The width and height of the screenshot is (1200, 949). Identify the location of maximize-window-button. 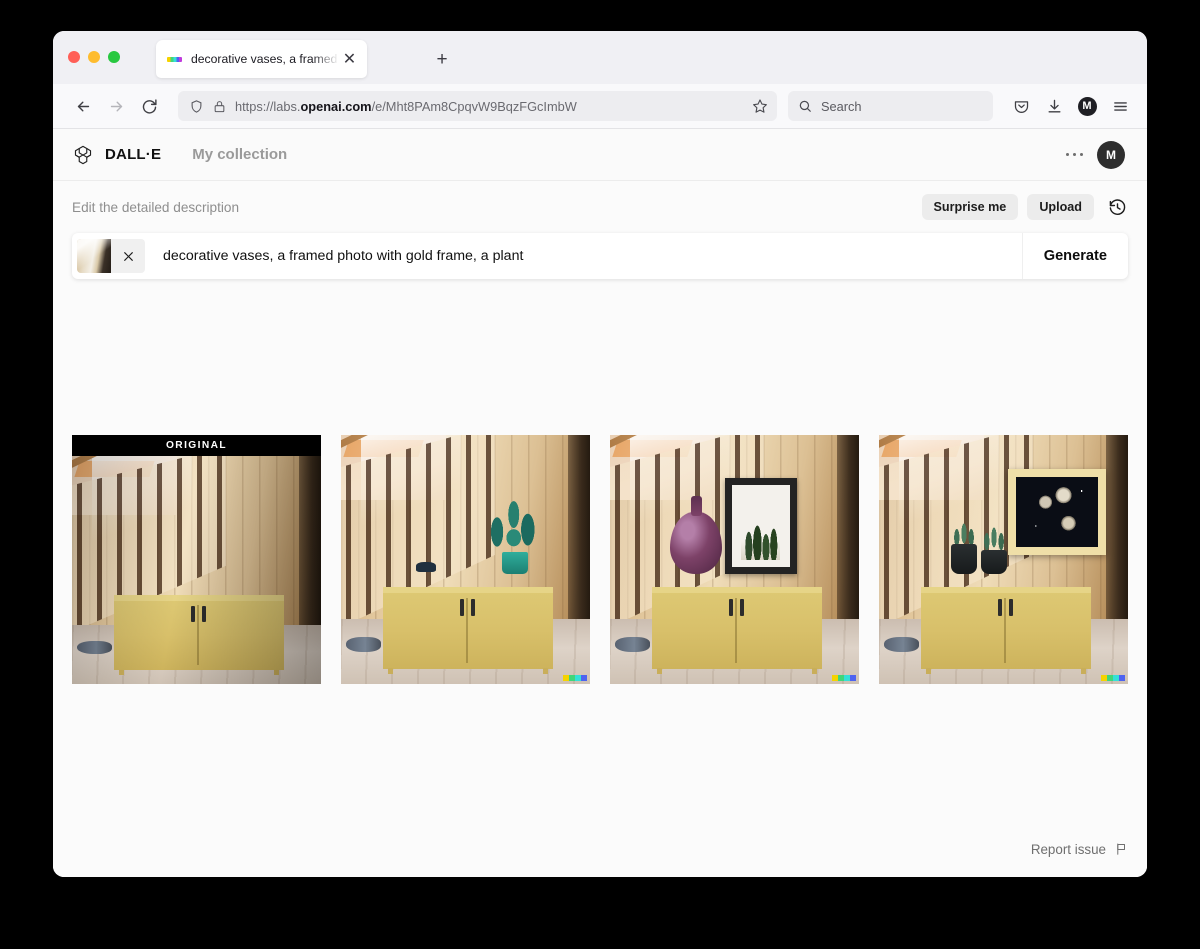
(114, 57).